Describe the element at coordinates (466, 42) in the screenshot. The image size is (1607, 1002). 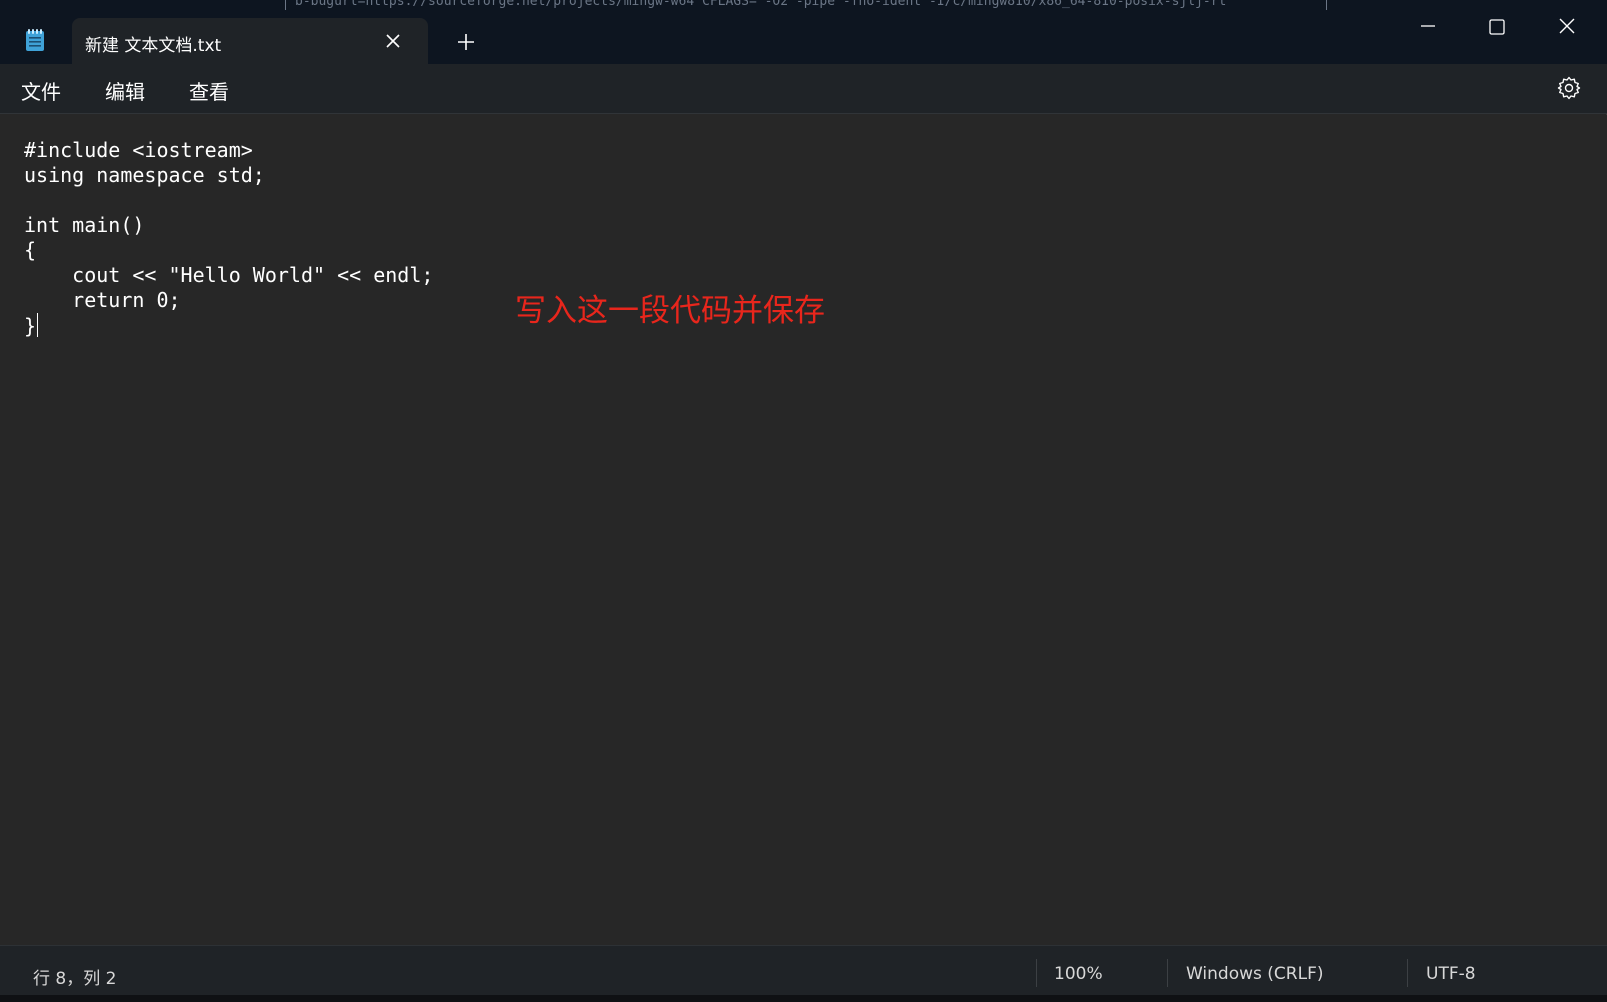
I see `plus-icon` at that location.